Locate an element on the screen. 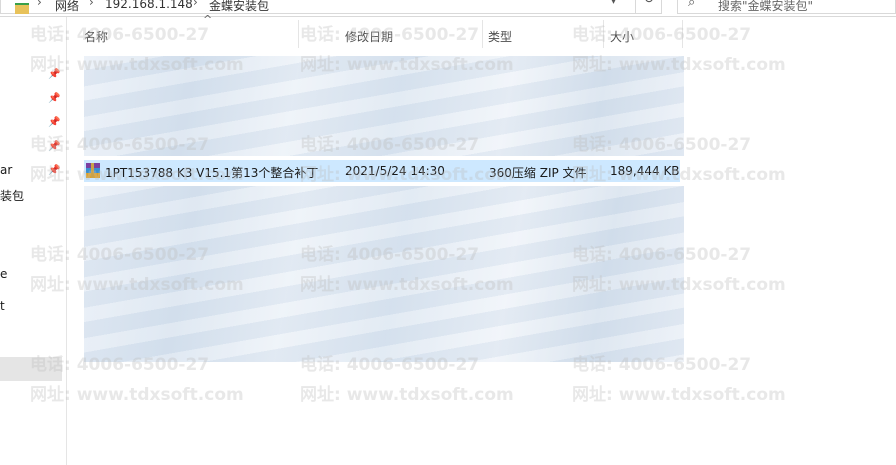 This screenshot has width=896, height=465. search-box: ⌕ 搜索"金蝶安装包" is located at coordinates (786, 7).